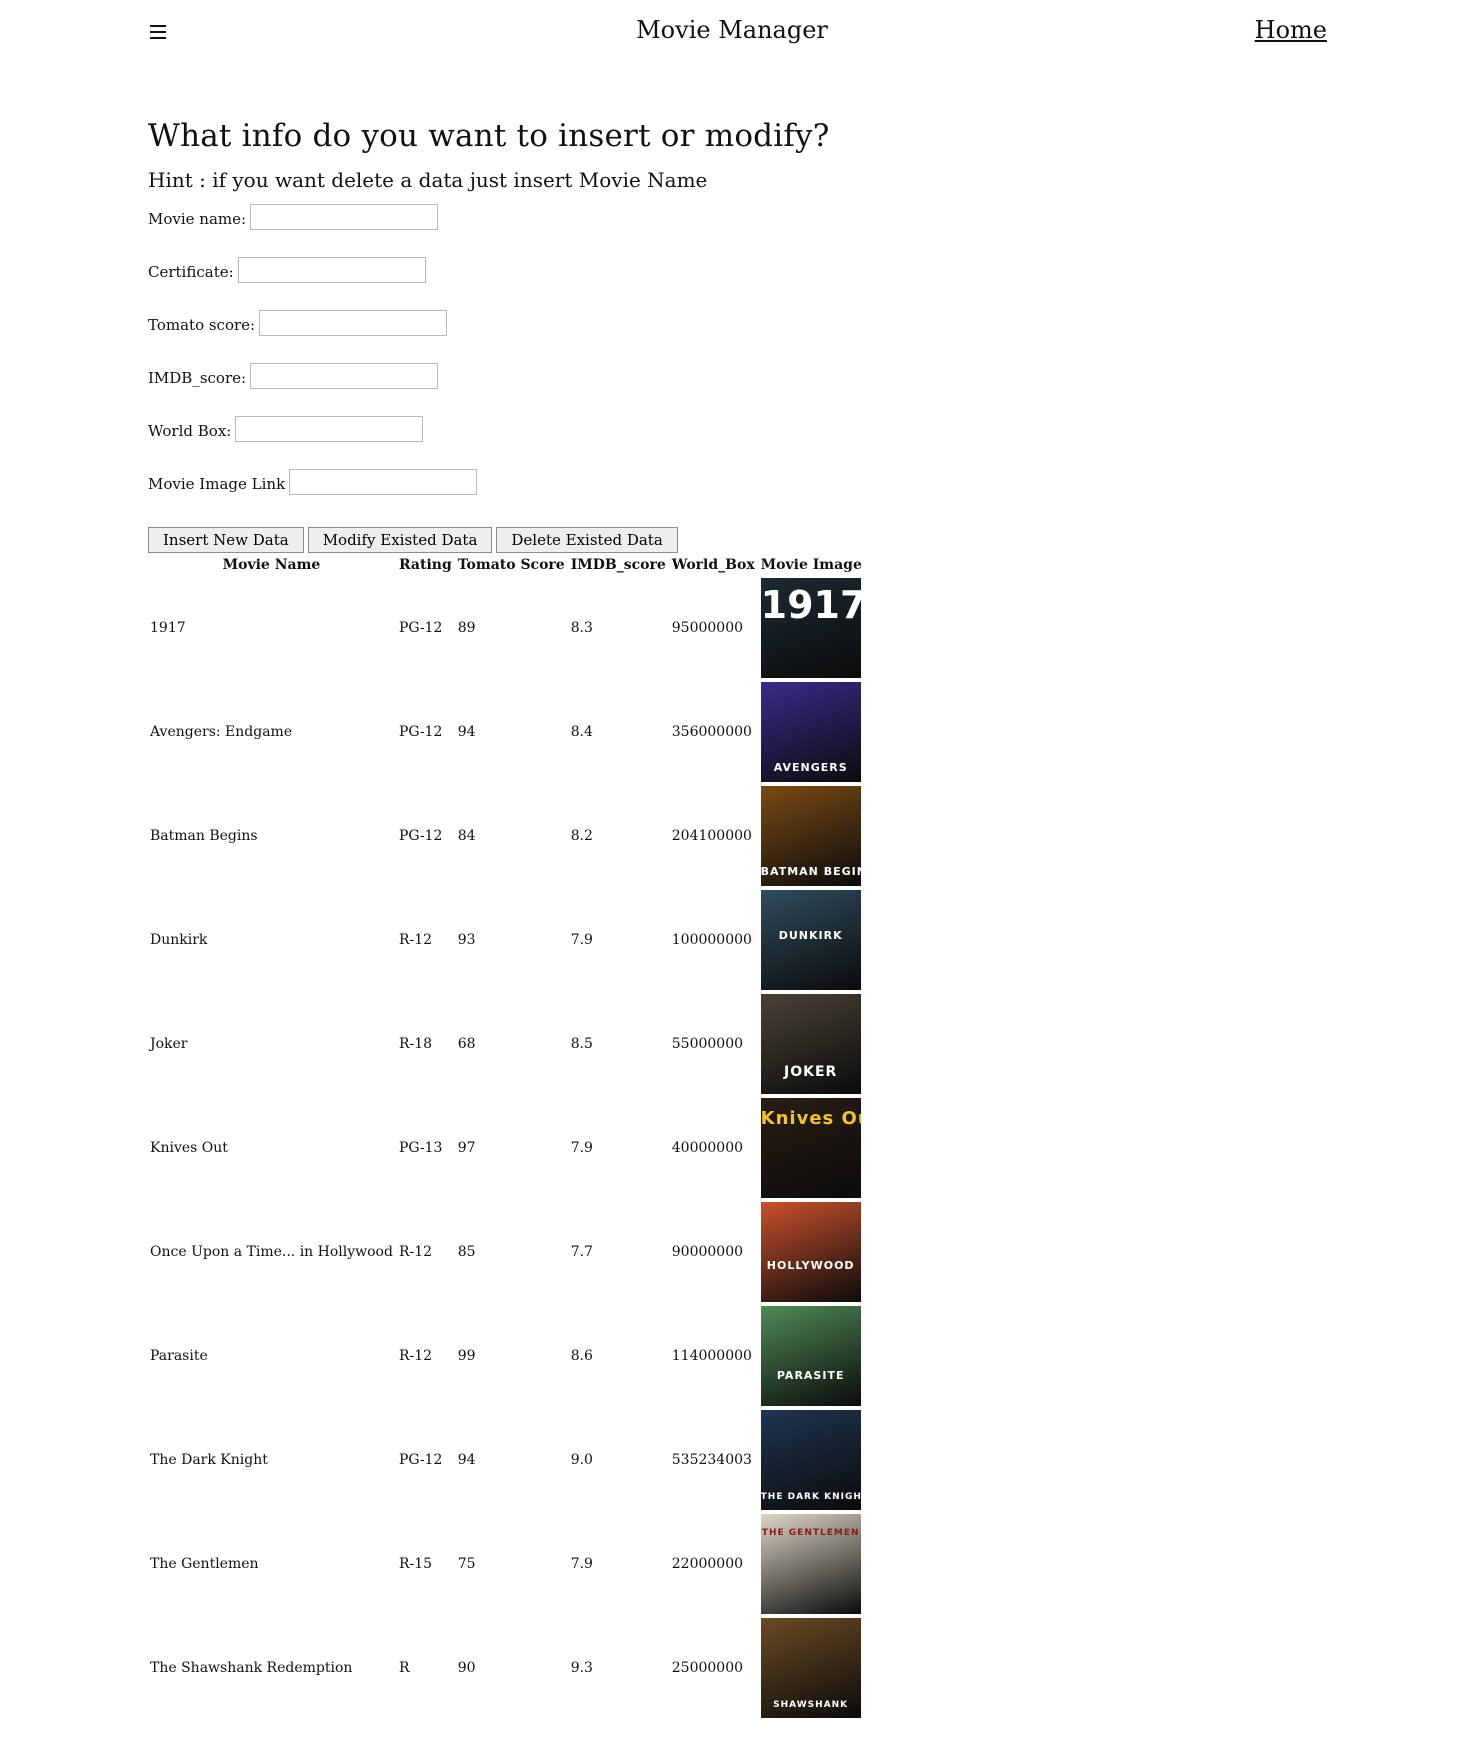 The image size is (1464, 1738). Describe the element at coordinates (811, 1072) in the screenshot. I see `poster-title: JOKER` at that location.